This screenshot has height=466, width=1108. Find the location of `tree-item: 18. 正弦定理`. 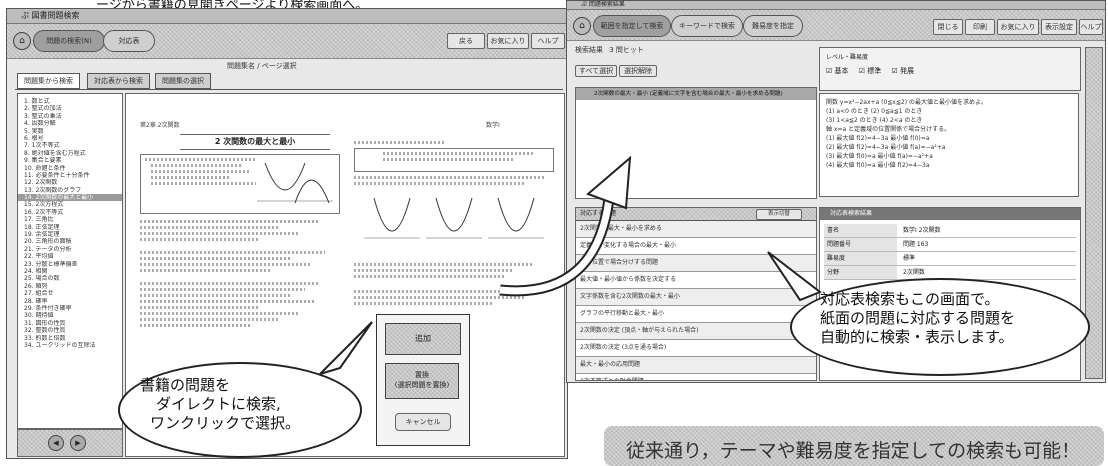

tree-item: 18. 正弦定理 is located at coordinates (70, 227).